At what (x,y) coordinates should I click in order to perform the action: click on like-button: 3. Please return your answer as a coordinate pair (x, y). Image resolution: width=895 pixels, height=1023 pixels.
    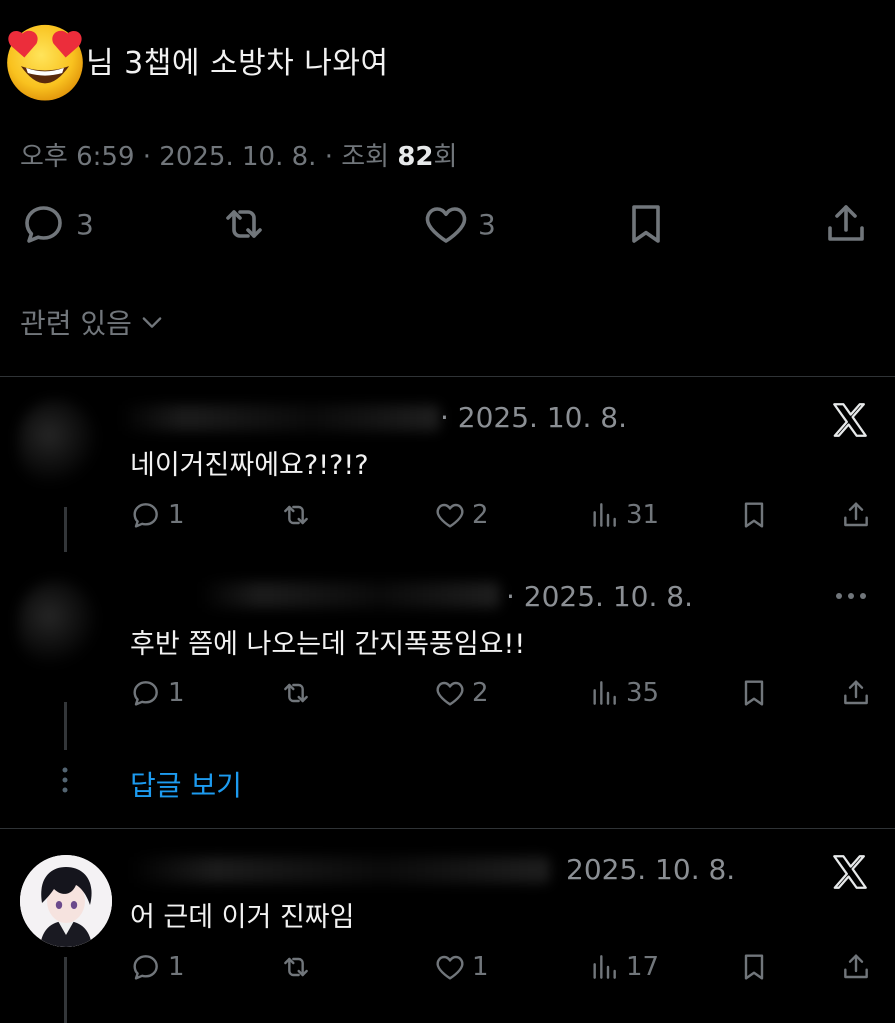
    Looking at the image, I should click on (459, 224).